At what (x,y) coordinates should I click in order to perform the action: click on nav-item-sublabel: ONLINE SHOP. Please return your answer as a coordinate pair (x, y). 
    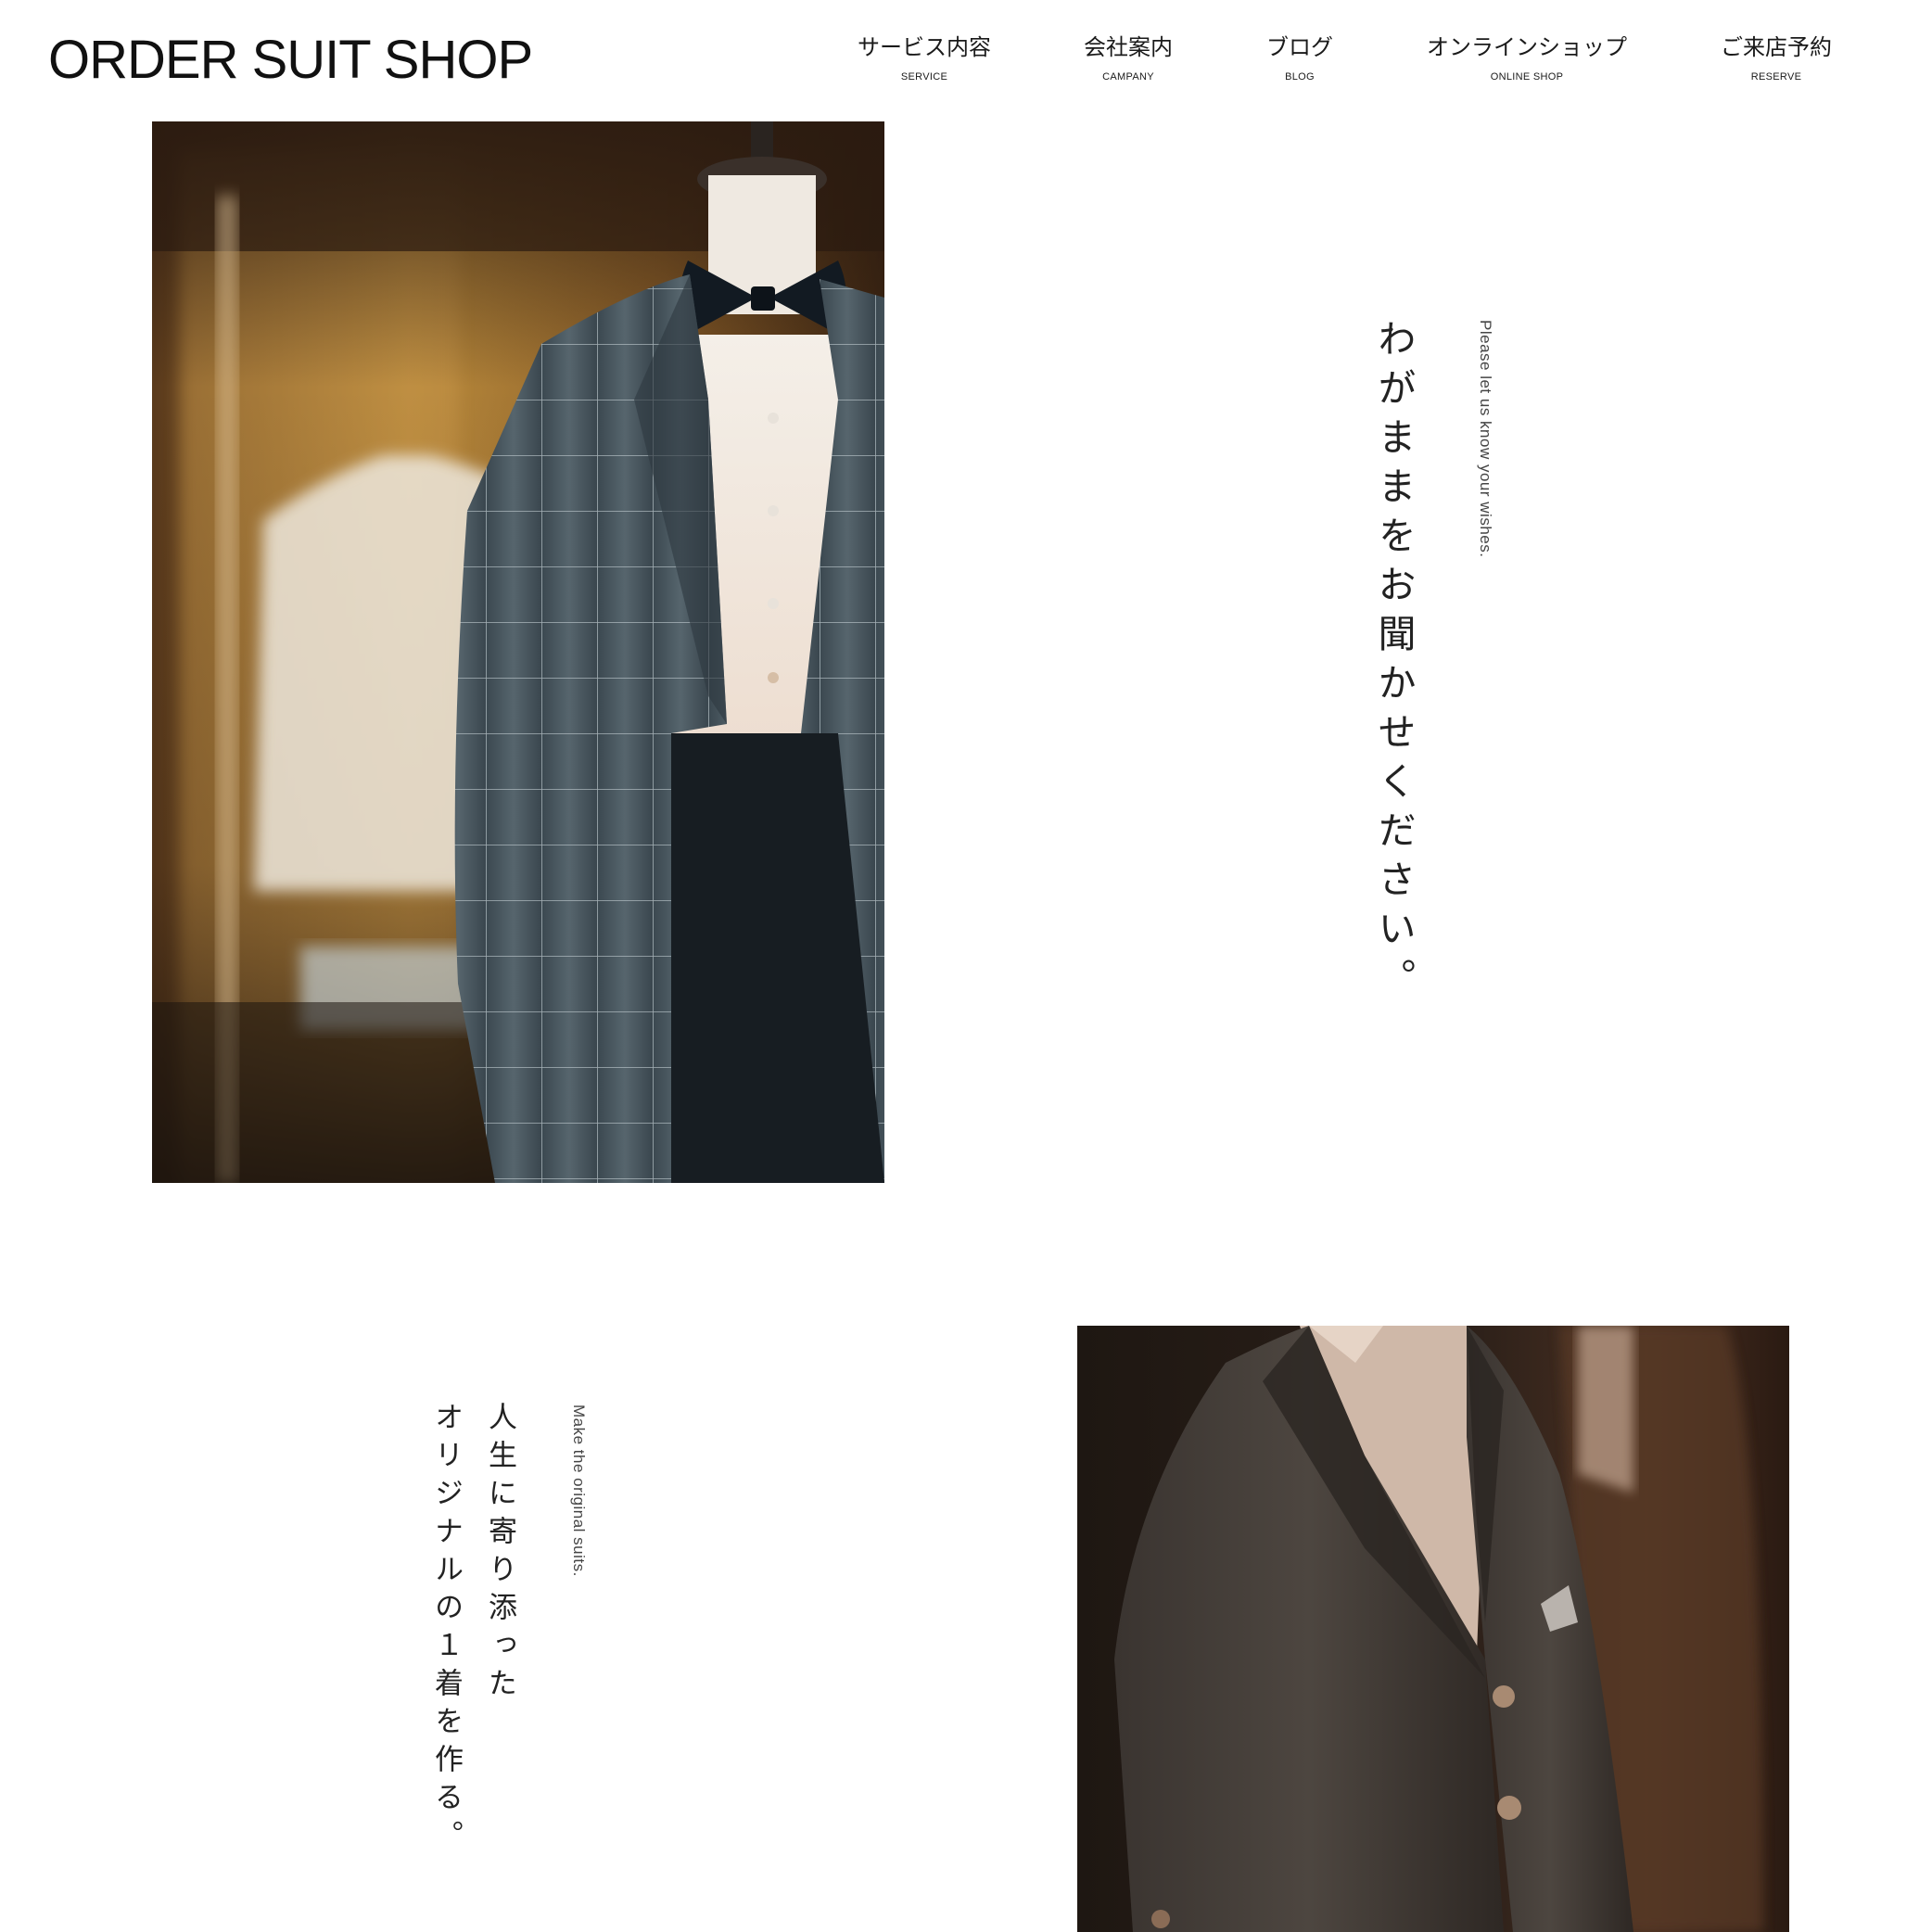
    Looking at the image, I should click on (1527, 77).